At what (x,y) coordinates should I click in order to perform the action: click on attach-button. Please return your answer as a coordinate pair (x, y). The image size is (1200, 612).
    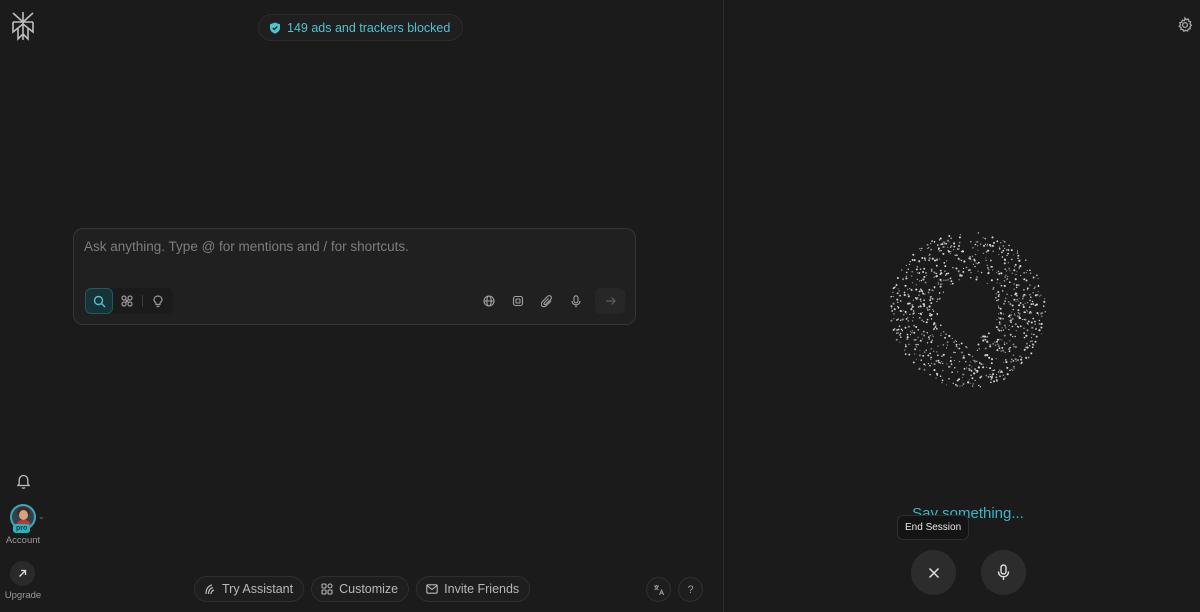
    Looking at the image, I should click on (547, 301).